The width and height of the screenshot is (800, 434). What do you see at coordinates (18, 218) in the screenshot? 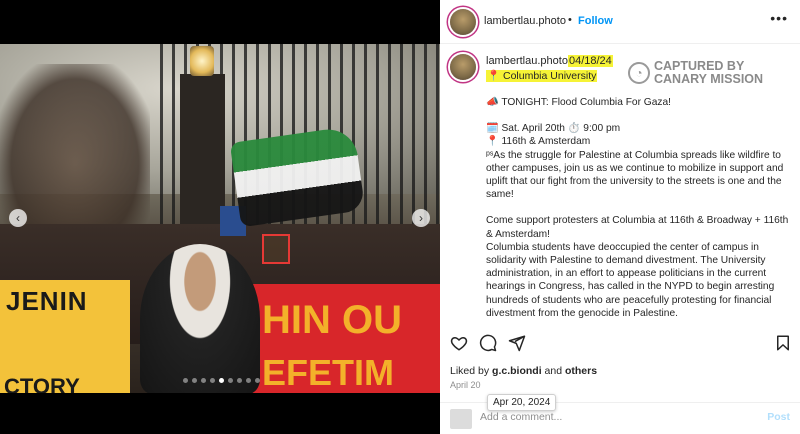
I see `carousel-prev-button: ‹` at bounding box center [18, 218].